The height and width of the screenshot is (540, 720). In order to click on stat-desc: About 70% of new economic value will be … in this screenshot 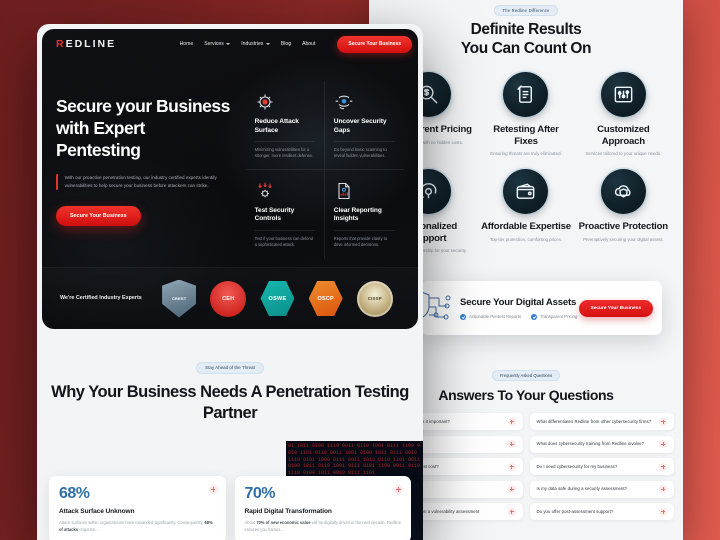, I will do `click(323, 526)`.